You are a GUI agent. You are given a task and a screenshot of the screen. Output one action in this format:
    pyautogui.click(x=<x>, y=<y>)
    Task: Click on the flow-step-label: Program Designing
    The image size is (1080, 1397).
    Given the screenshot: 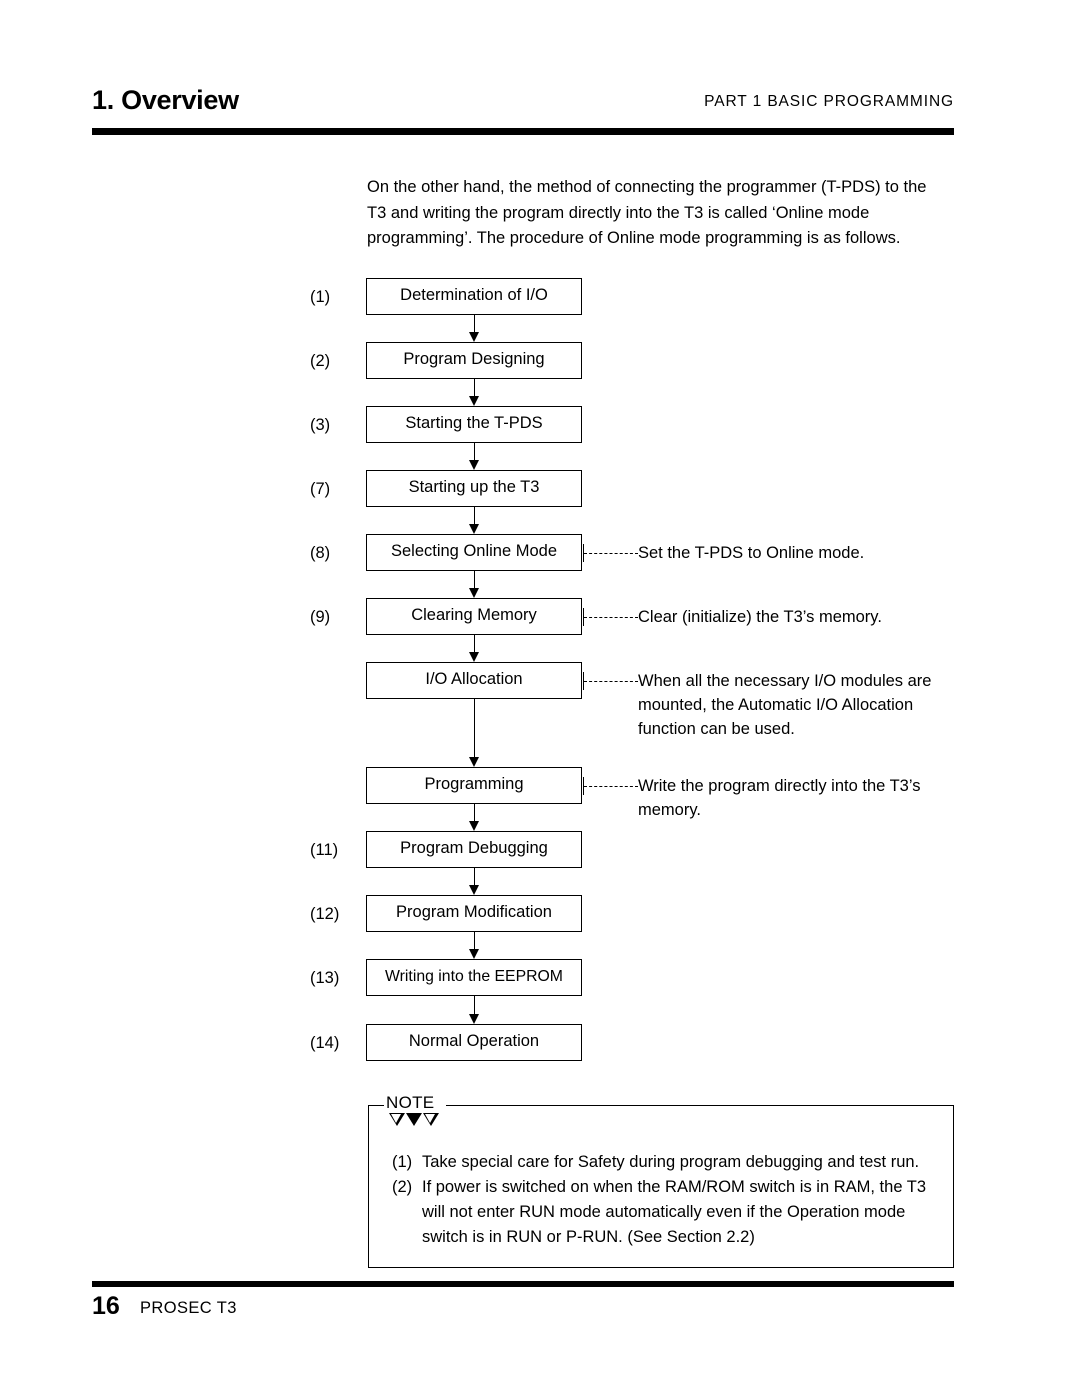 What is the action you would take?
    pyautogui.click(x=474, y=359)
    